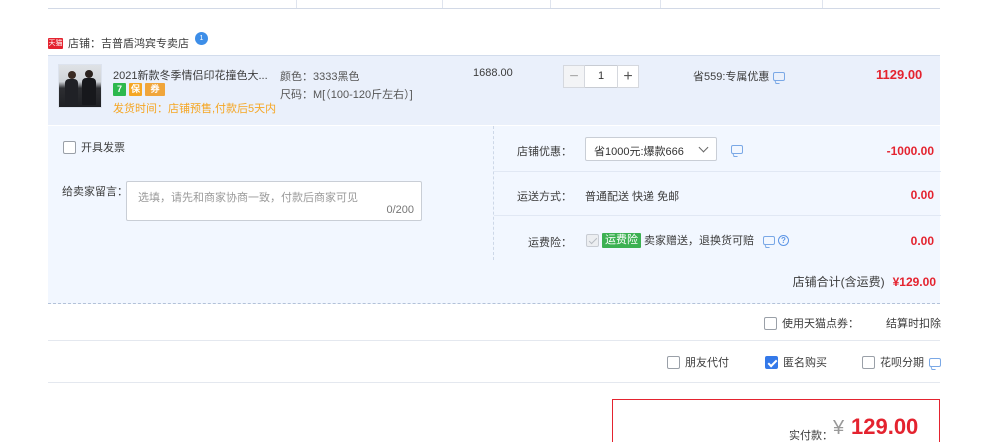 The image size is (992, 442). What do you see at coordinates (673, 362) in the screenshot?
I see `friend-pay-checkbox` at bounding box center [673, 362].